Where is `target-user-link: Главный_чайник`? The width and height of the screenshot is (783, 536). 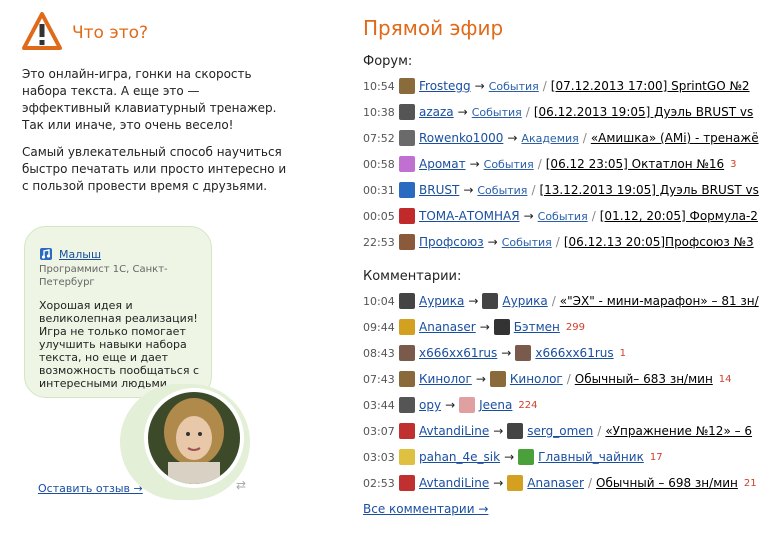 target-user-link: Главный_чайник is located at coordinates (591, 457).